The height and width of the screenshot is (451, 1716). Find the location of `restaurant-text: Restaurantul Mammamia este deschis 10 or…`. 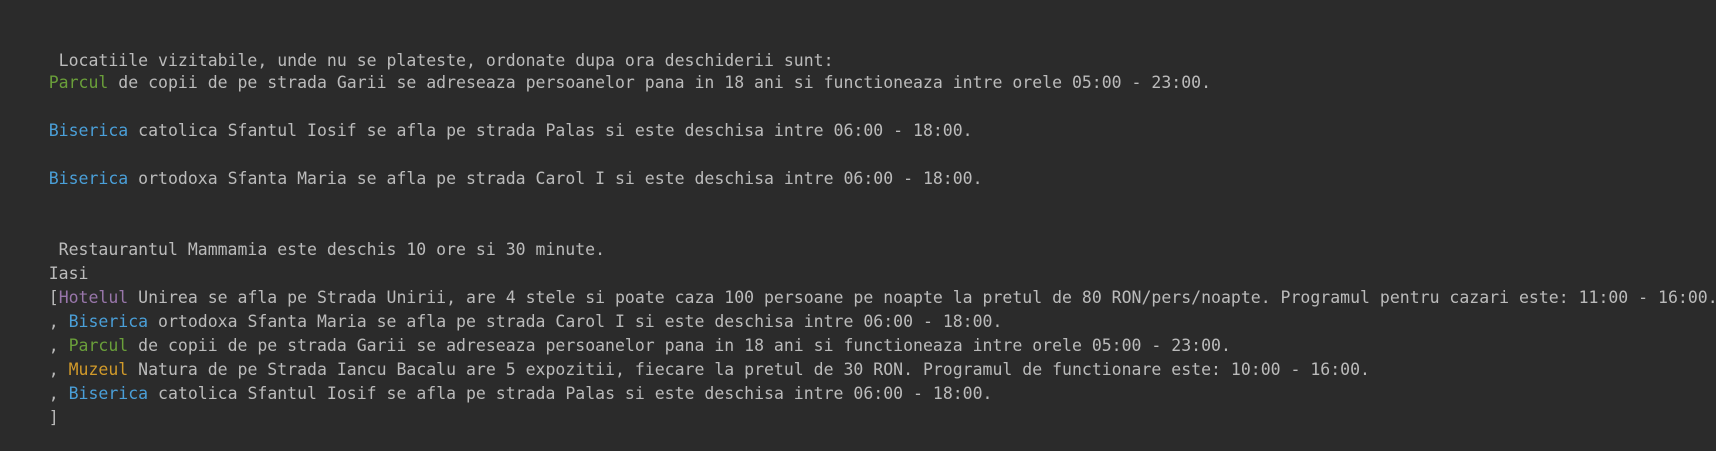

restaurant-text: Restaurantul Mammamia este deschis 10 or… is located at coordinates (327, 249).